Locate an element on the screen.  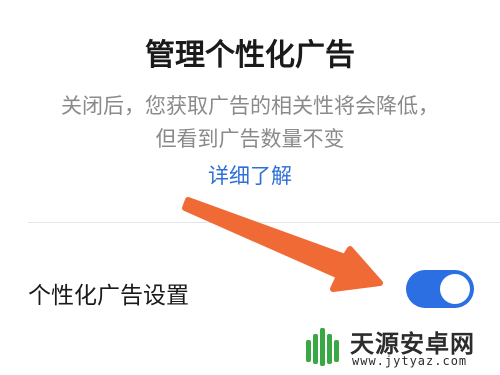
watermark-url: www.jytyaz.com is located at coordinates (410, 361).